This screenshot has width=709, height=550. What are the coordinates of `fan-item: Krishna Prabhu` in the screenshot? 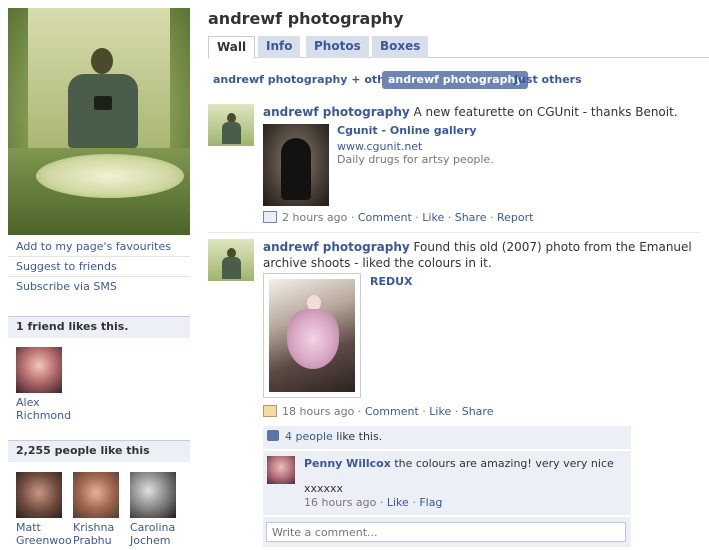 It's located at (101, 509).